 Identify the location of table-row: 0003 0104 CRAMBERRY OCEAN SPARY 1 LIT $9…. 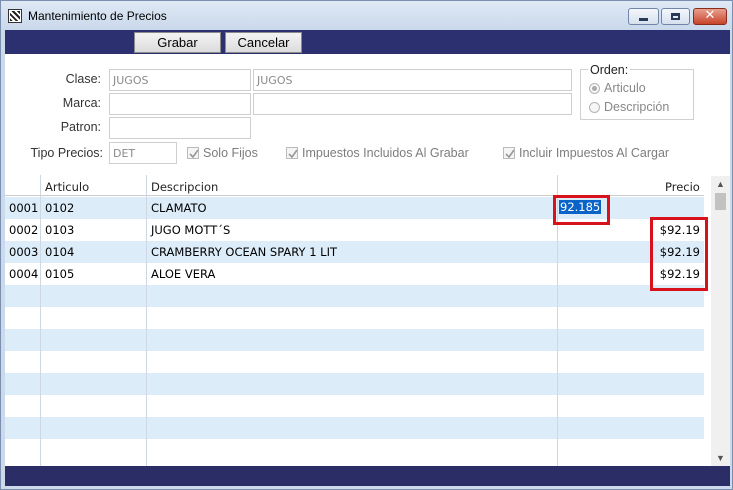
(354, 252).